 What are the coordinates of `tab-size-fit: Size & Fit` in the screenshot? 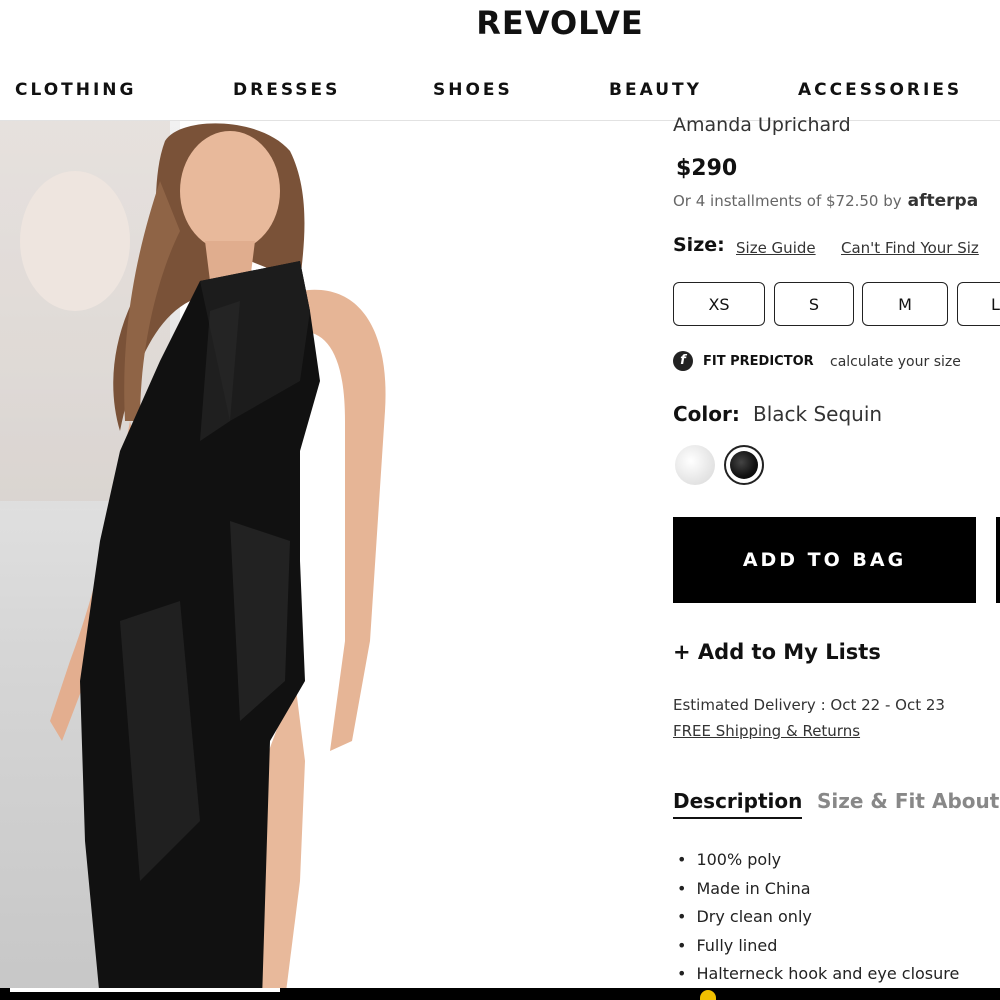 It's located at (871, 801).